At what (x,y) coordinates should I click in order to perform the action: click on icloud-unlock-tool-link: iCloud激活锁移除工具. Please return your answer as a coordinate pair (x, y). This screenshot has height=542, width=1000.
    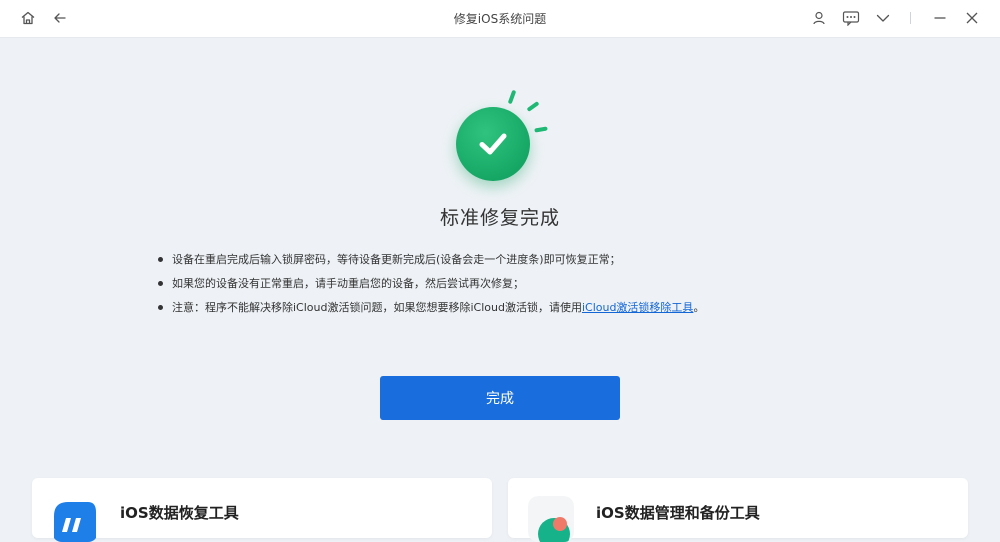
    Looking at the image, I should click on (637, 307).